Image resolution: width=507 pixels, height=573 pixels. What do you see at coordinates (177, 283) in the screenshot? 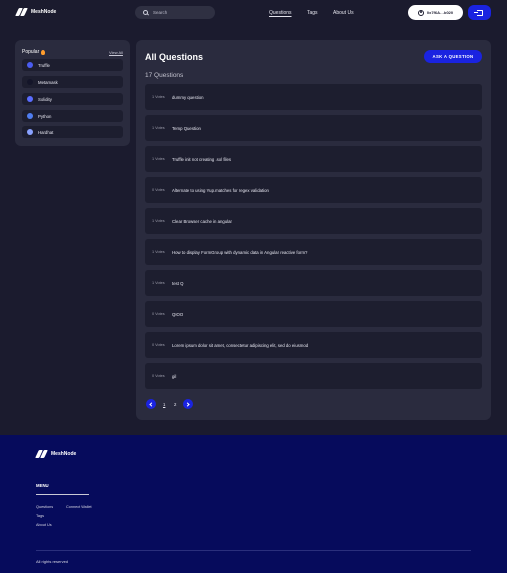
I see `question-title: test Q` at bounding box center [177, 283].